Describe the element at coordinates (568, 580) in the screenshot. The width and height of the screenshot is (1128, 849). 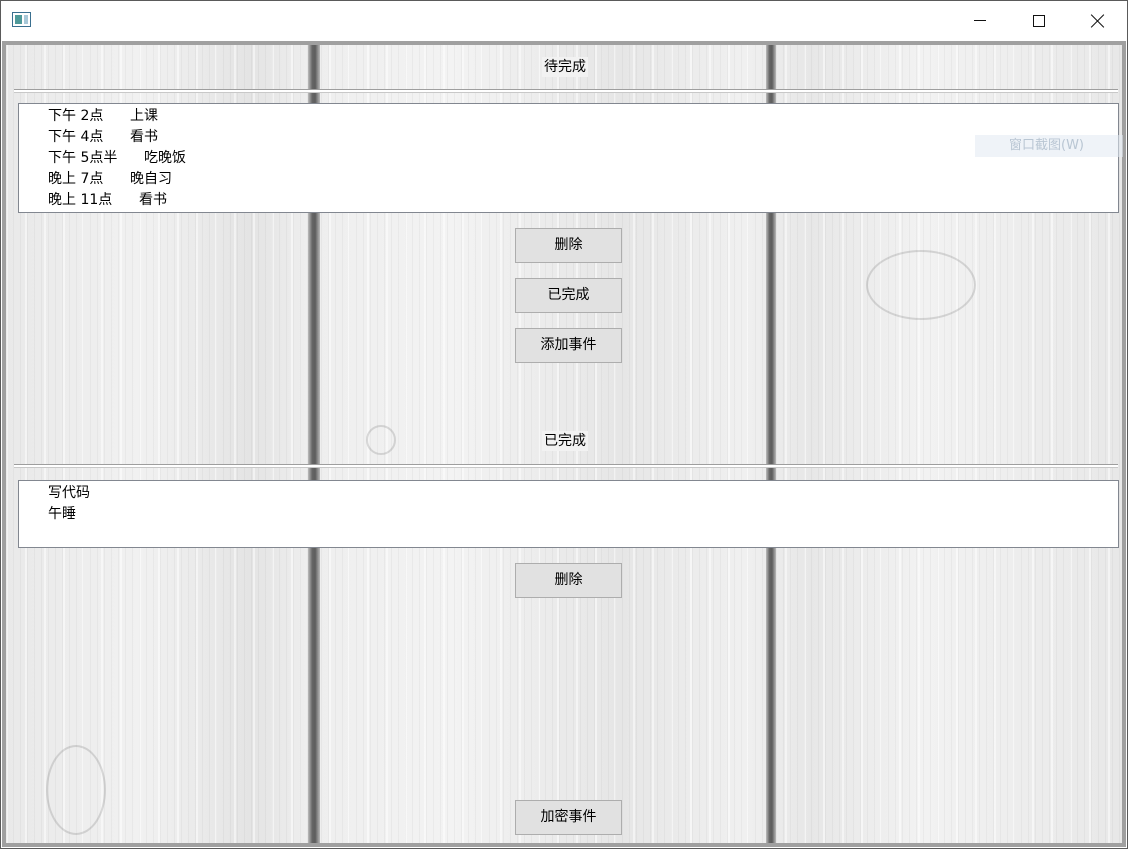
I see `delete-done-button: 删除` at that location.